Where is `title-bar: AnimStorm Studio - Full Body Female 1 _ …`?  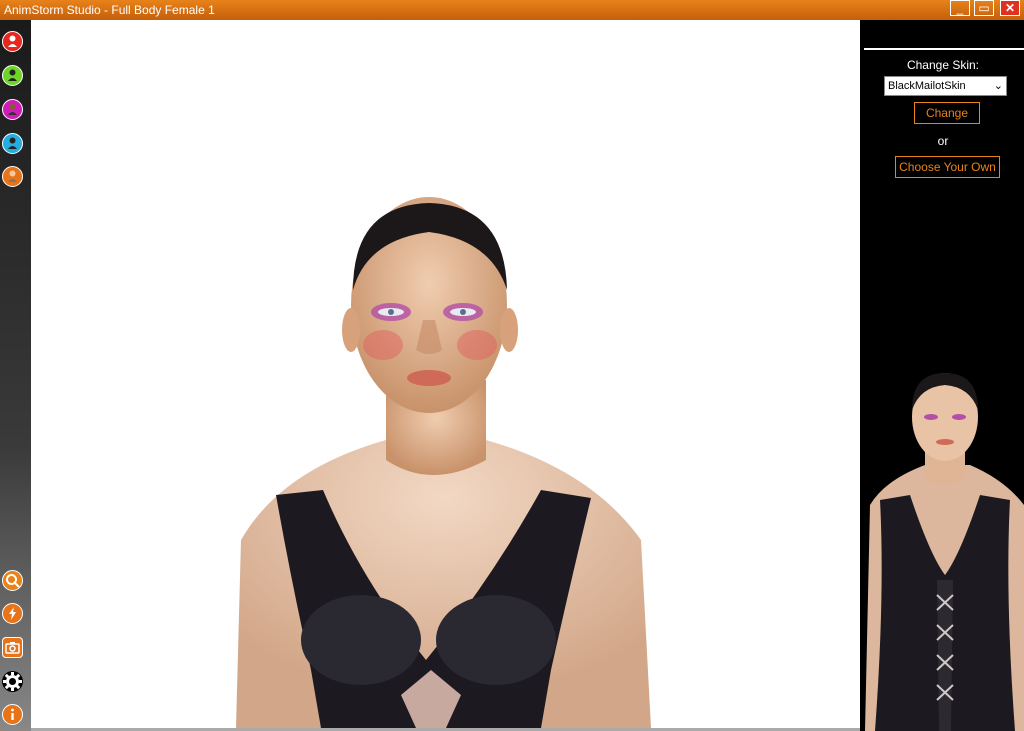 title-bar: AnimStorm Studio - Full Body Female 1 _ … is located at coordinates (512, 10).